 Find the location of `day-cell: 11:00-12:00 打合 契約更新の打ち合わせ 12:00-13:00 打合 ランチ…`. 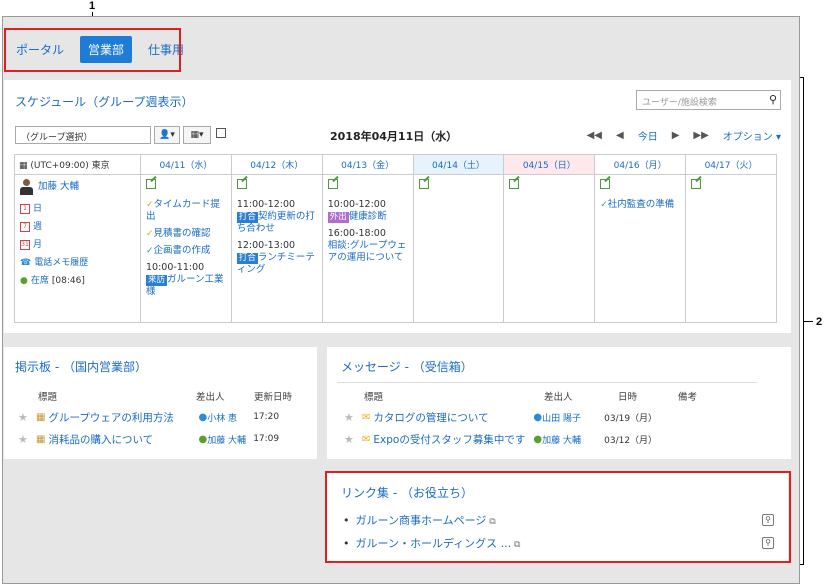

day-cell: 11:00-12:00 打合 契約更新の打ち合わせ 12:00-13:00 打合 ランチ… is located at coordinates (276, 248).